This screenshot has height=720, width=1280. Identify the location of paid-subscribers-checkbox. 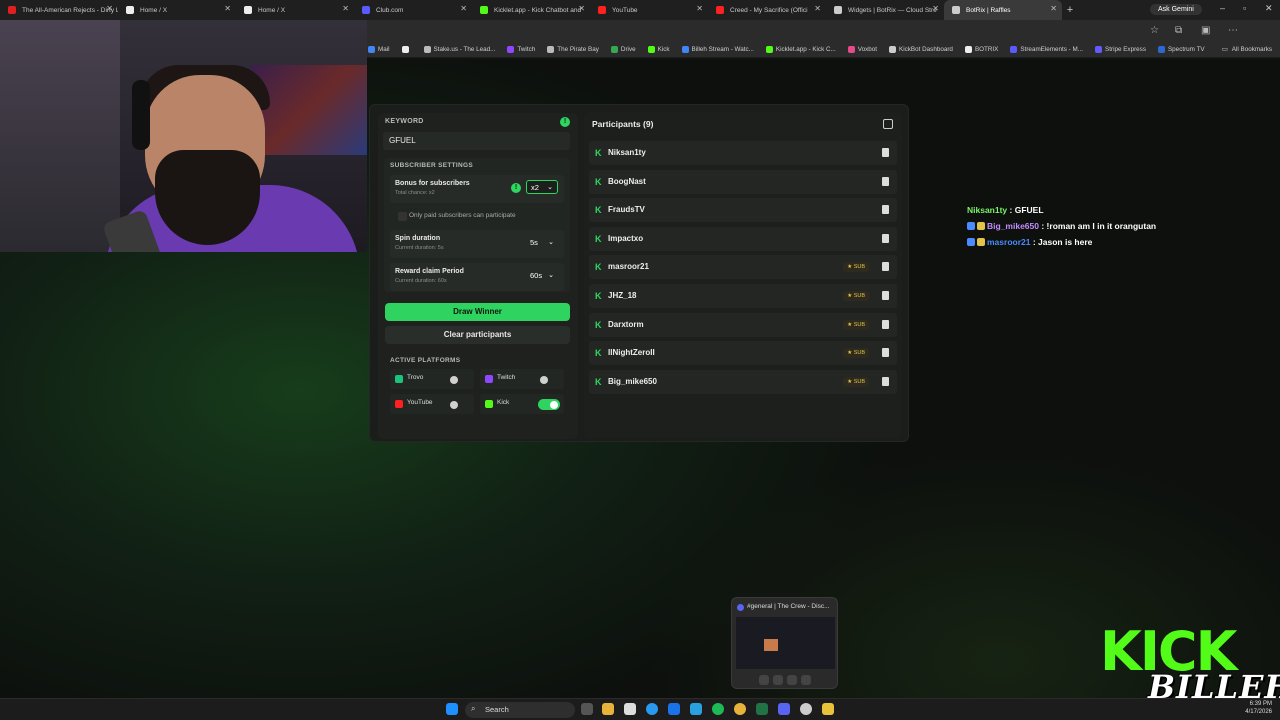
(402, 216).